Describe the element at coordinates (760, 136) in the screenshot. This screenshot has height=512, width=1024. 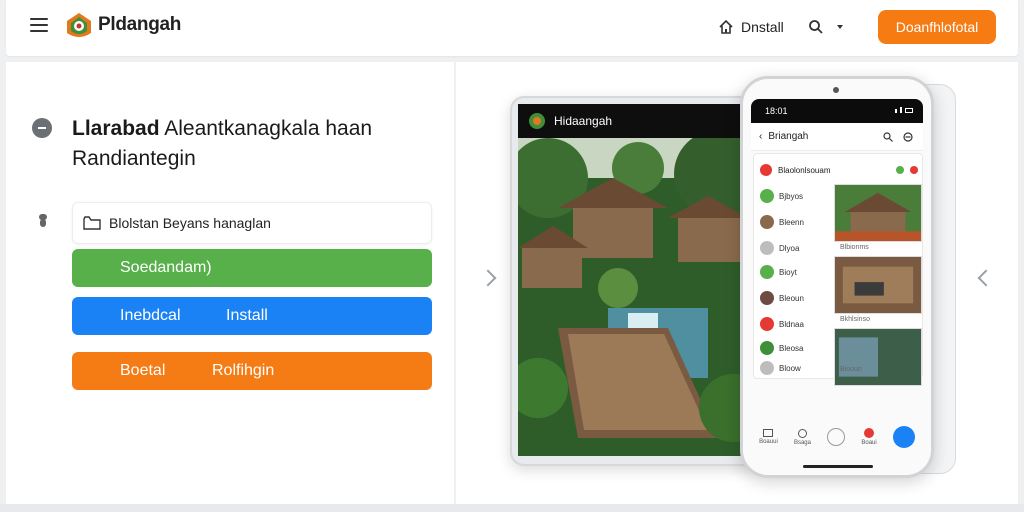
I see `back-icon: ‹` at that location.